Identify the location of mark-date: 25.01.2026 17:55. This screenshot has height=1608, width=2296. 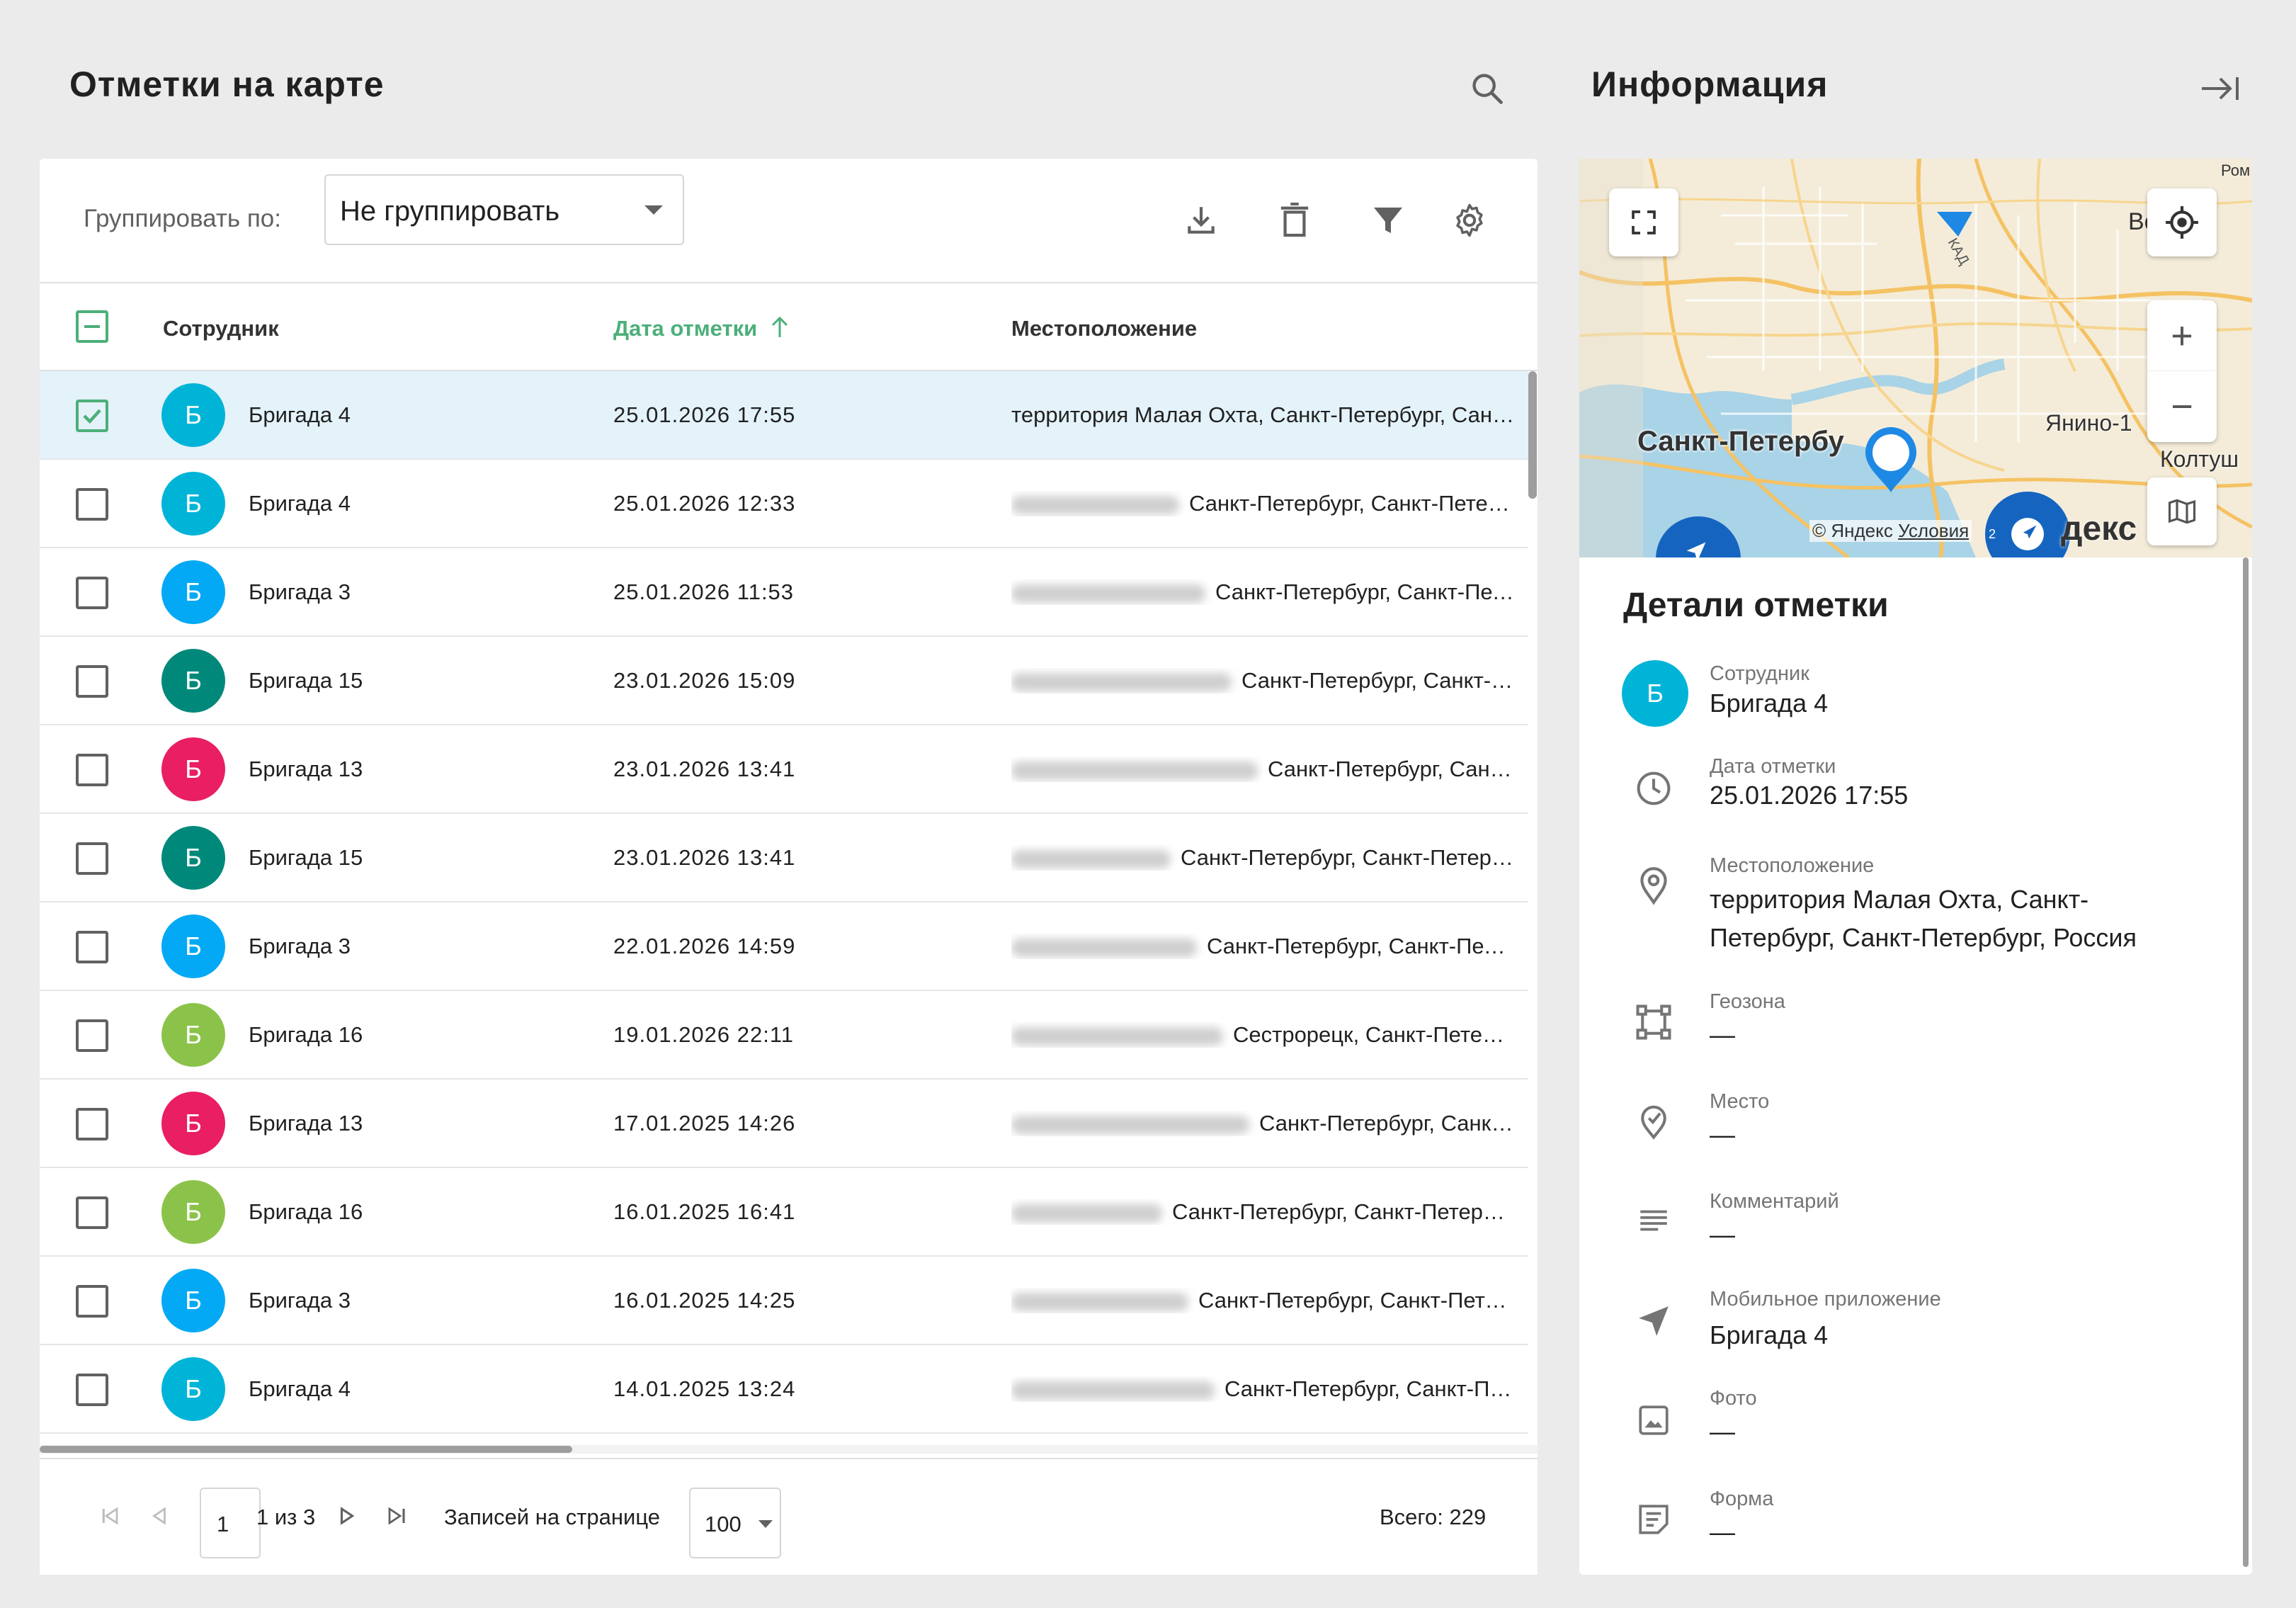
(704, 414).